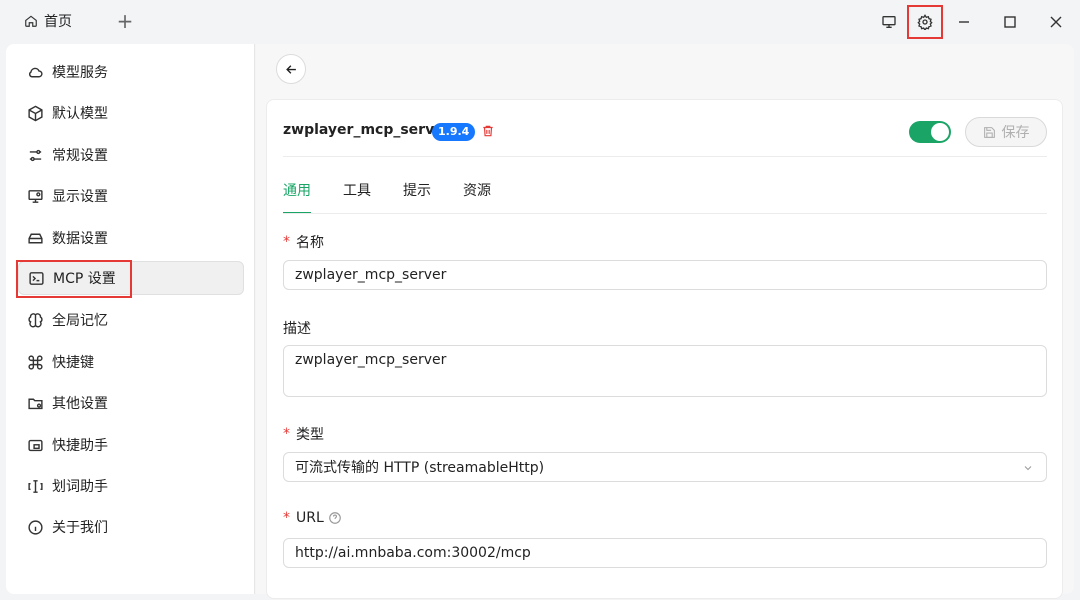  Describe the element at coordinates (35, 113) in the screenshot. I see `cube-icon` at that location.